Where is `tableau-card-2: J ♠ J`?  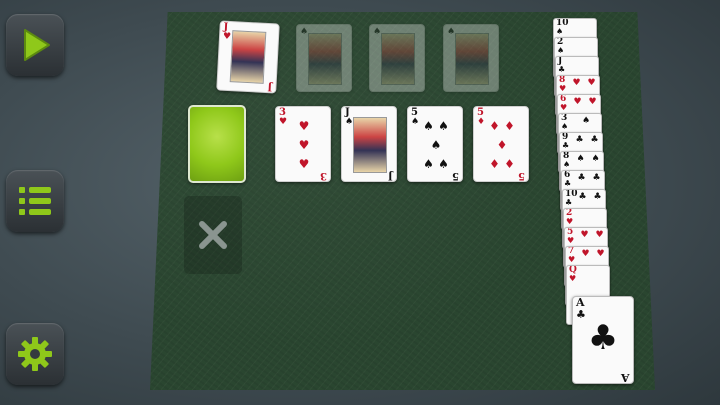 tableau-card-2: J ♠ J is located at coordinates (369, 144).